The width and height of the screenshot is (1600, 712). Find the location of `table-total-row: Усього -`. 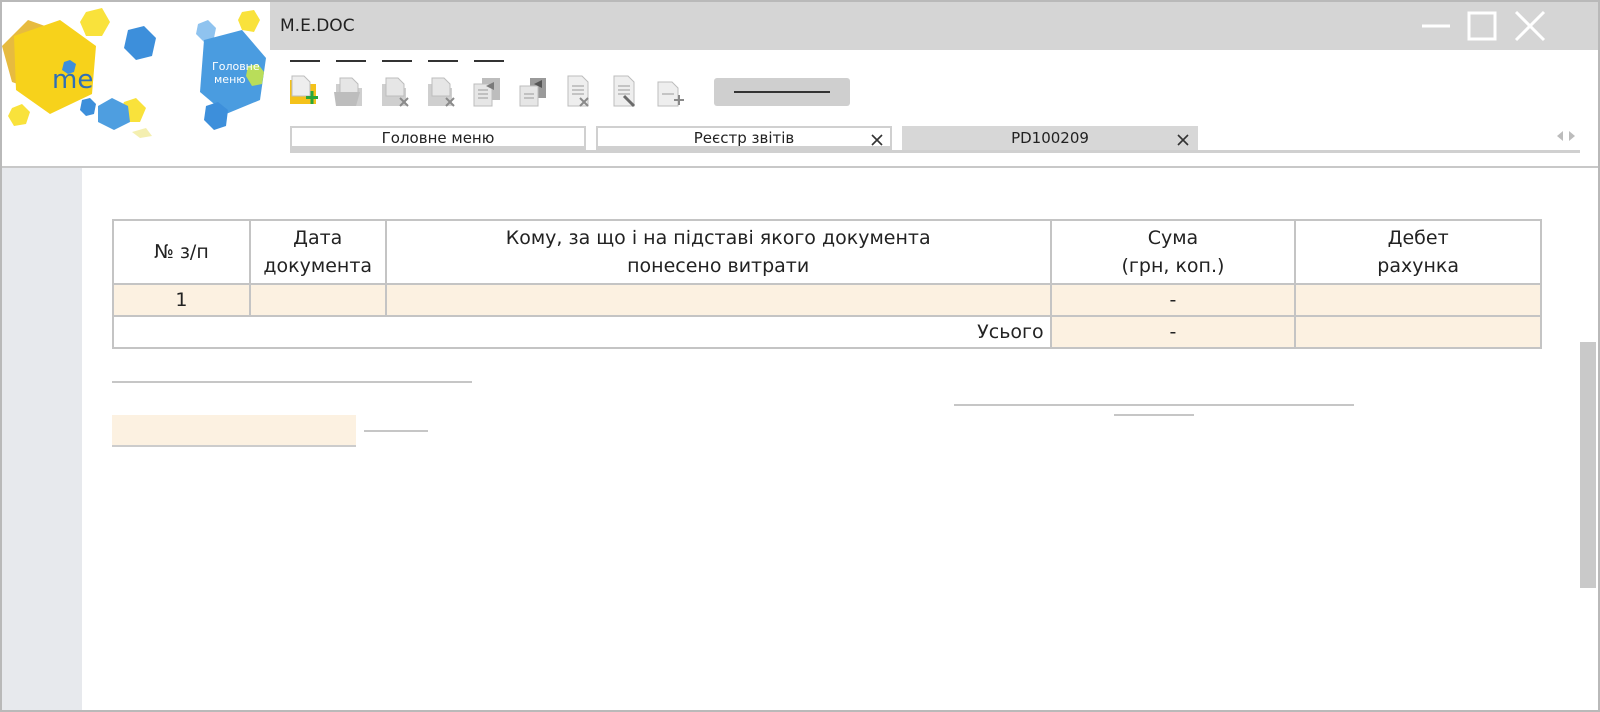

table-total-row: Усього - is located at coordinates (827, 332).